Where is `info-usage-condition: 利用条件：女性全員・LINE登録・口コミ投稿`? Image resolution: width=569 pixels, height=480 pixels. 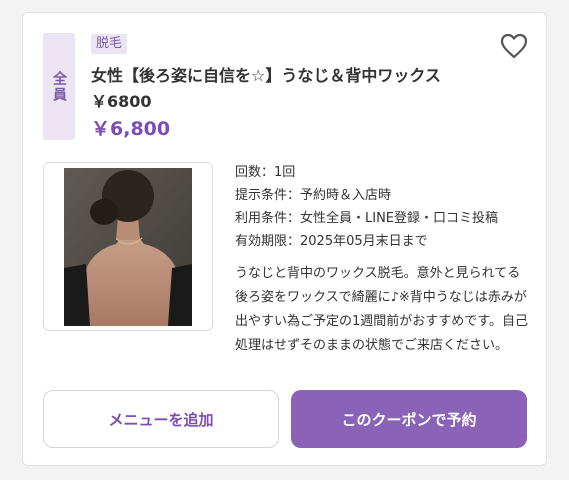
info-usage-condition: 利用条件：女性全員・LINE登録・口コミ投稿 is located at coordinates (367, 218).